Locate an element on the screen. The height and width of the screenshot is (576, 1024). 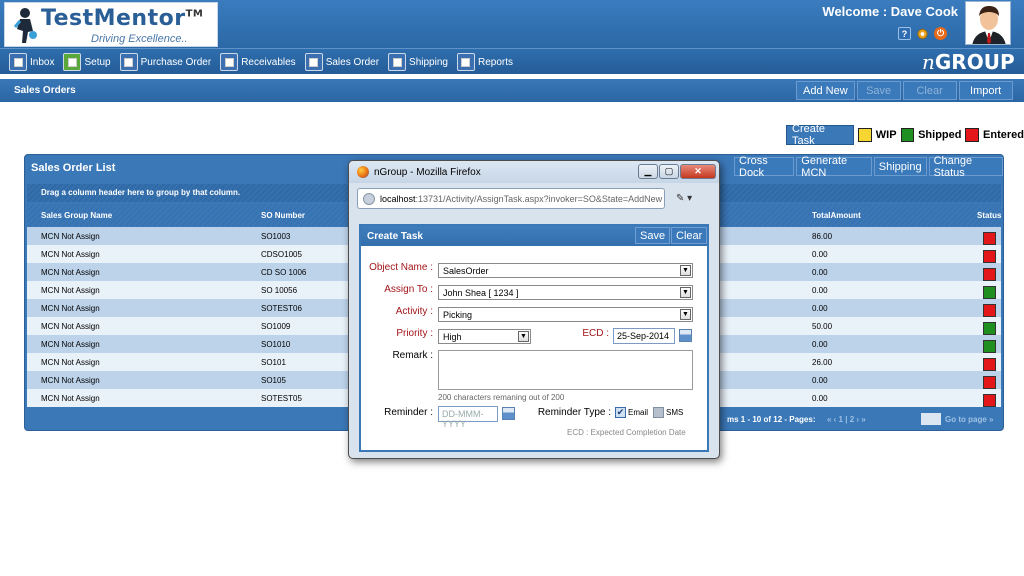
activity-select: Picking ▼ is located at coordinates (565, 314).